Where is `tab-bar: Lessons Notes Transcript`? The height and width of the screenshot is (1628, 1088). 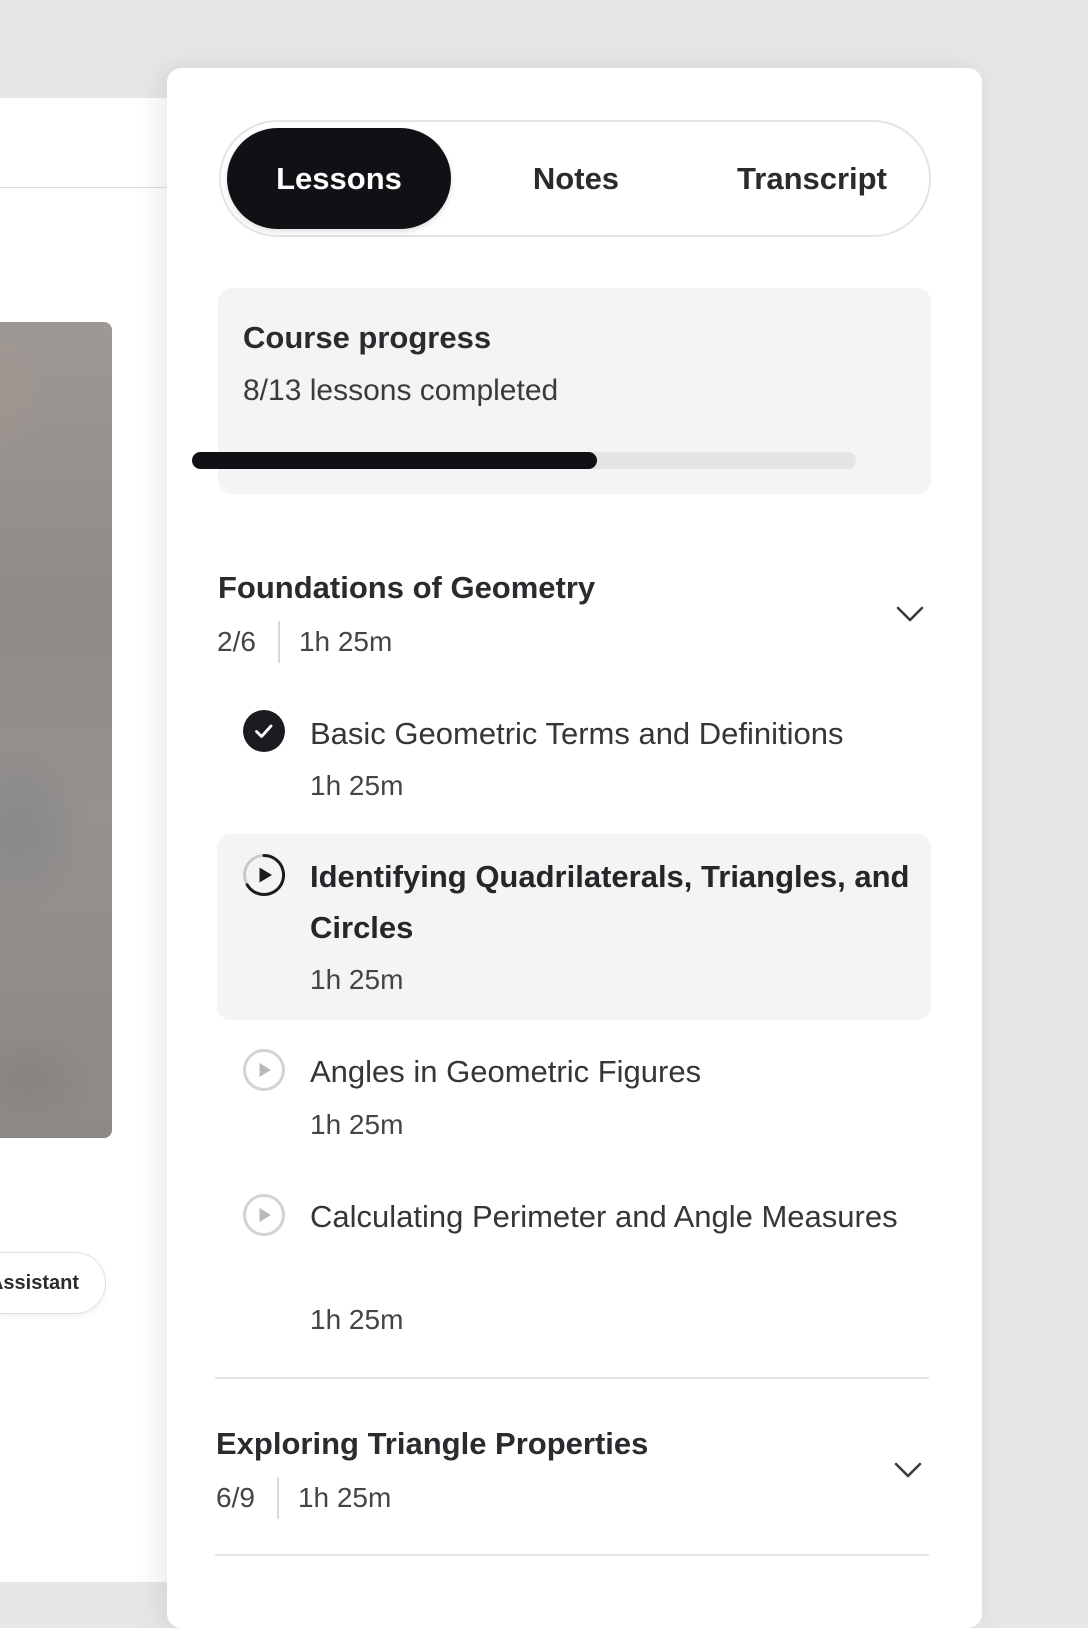
tab-bar: Lessons Notes Transcript is located at coordinates (575, 178).